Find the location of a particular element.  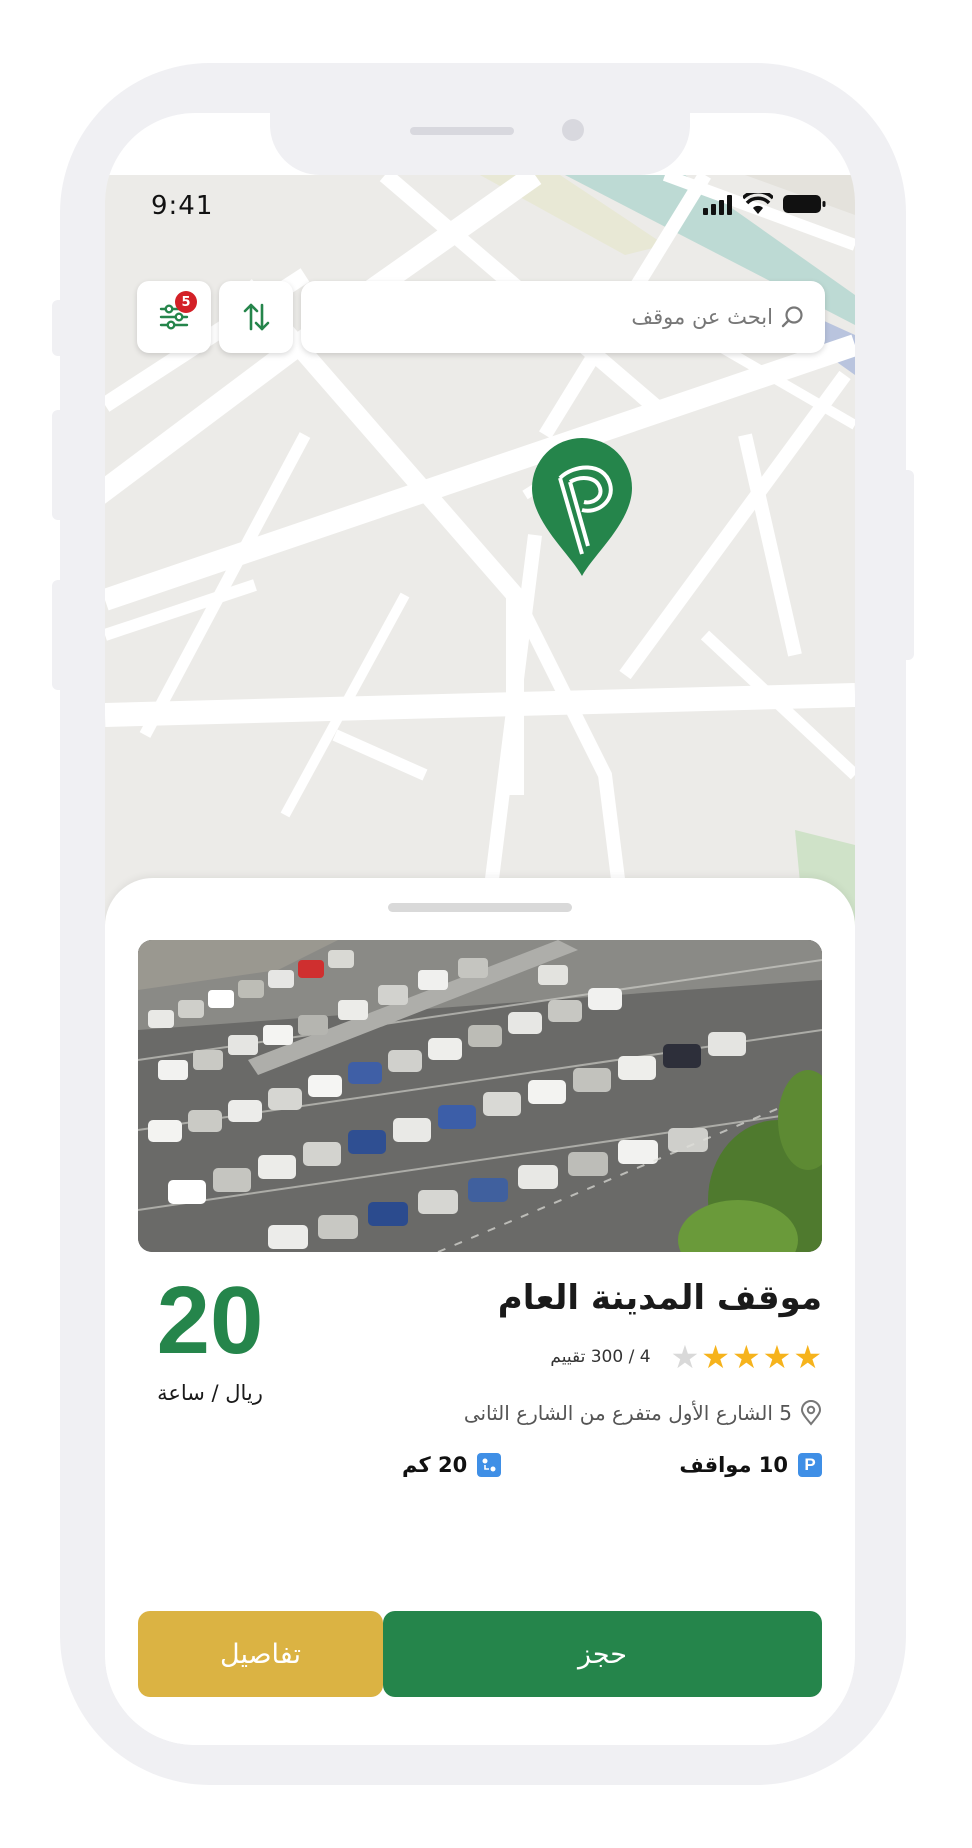

info-row: P 10 مواقف 20 كم is located at coordinates (612, 1465).